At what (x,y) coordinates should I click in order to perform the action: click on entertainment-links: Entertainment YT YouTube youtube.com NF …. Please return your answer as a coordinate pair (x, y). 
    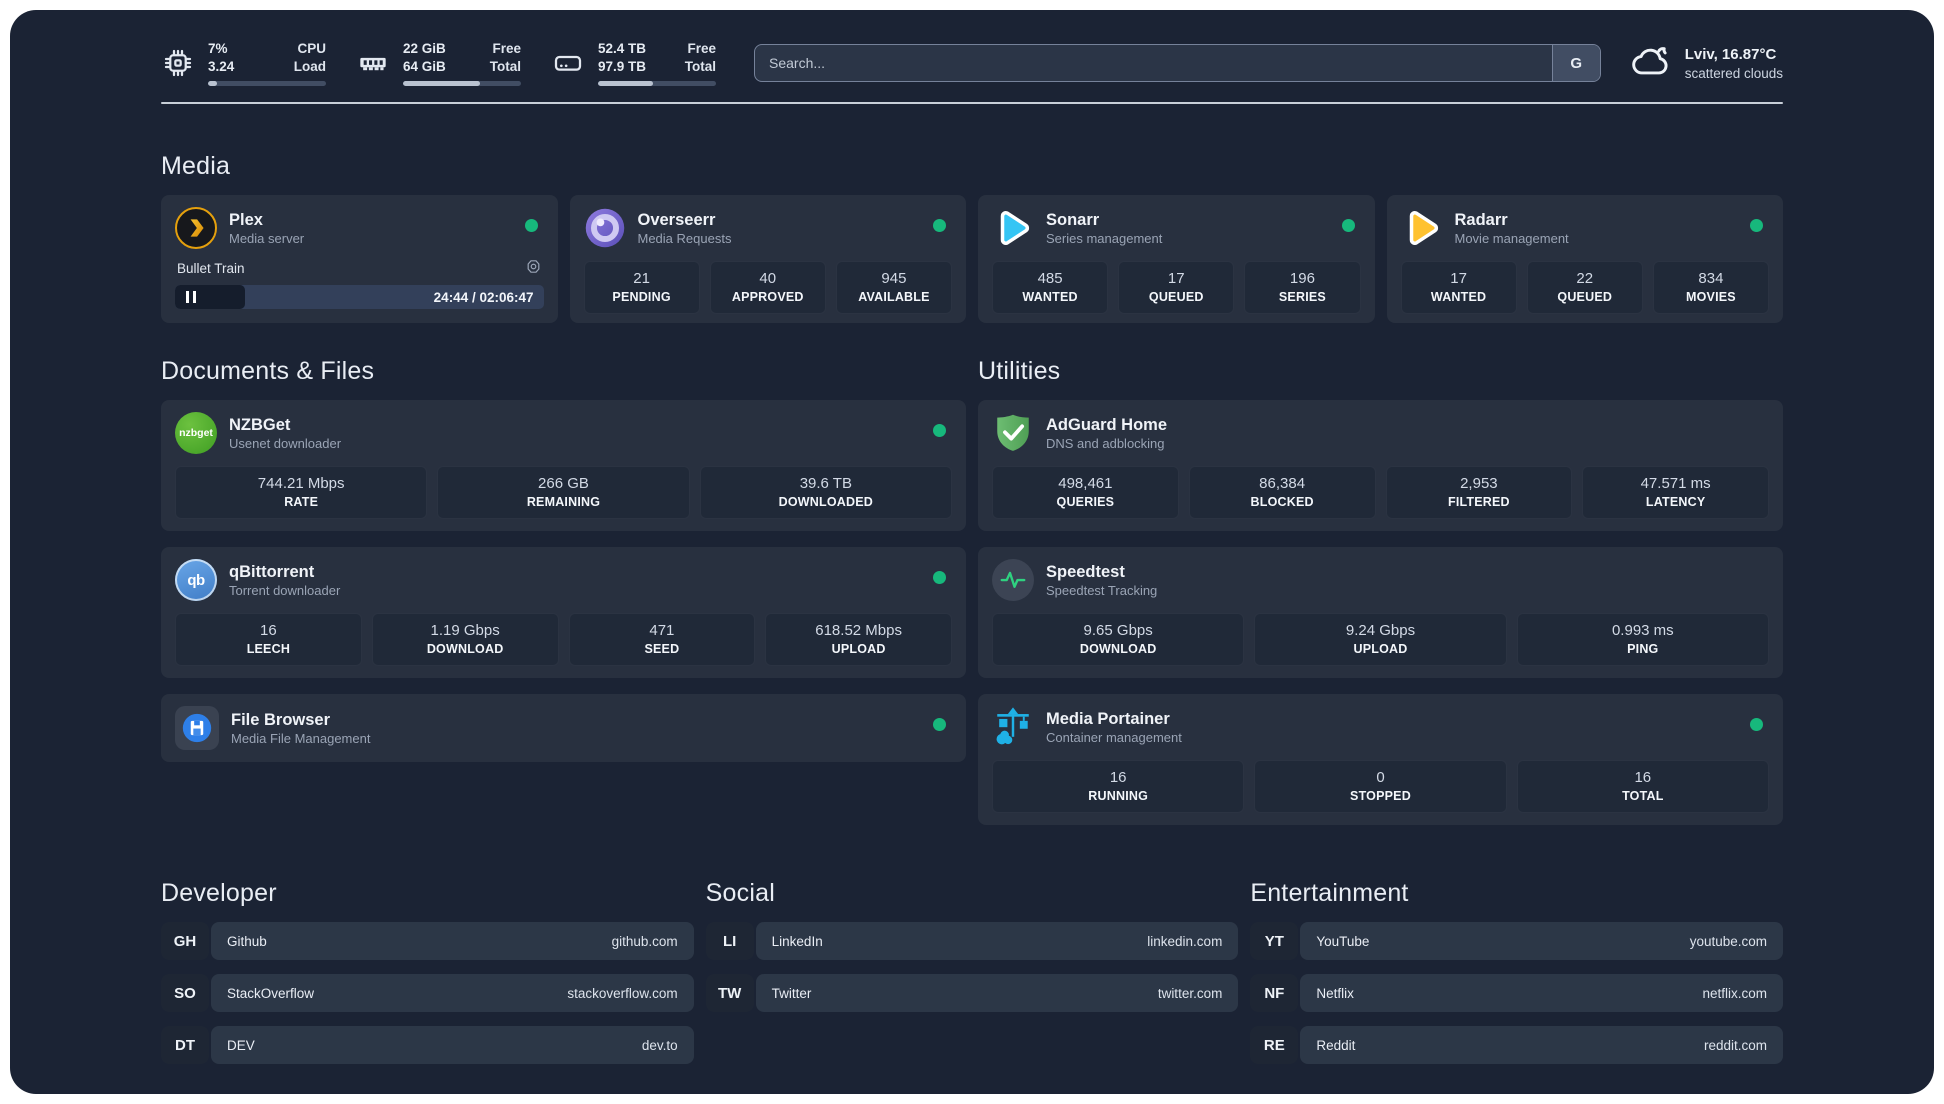
    Looking at the image, I should click on (1516, 971).